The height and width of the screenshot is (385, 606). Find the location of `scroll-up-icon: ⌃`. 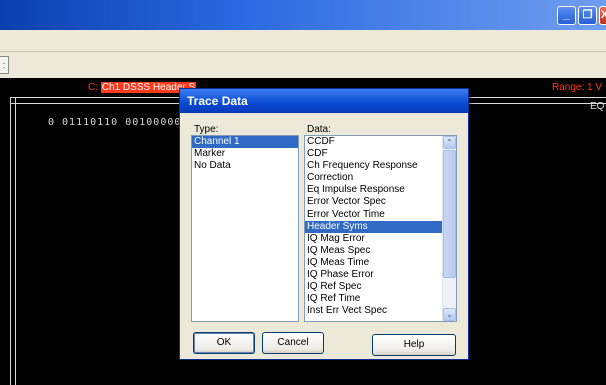

scroll-up-icon: ⌃ is located at coordinates (449, 142).